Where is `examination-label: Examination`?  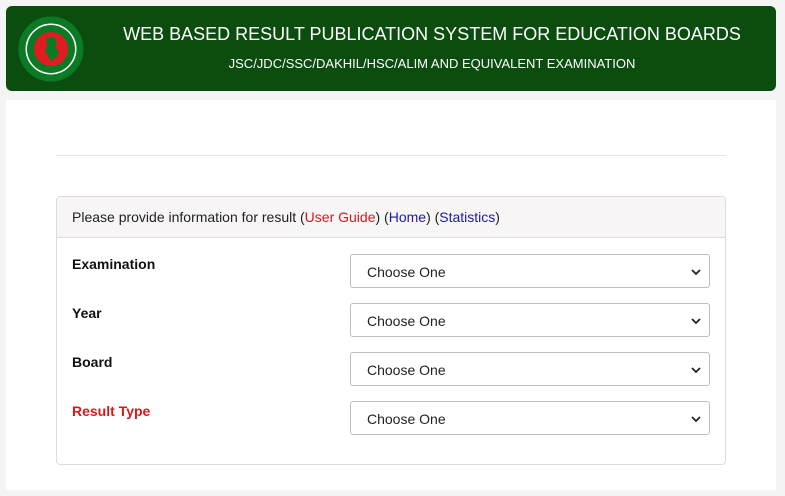
examination-label: Examination is located at coordinates (114, 264).